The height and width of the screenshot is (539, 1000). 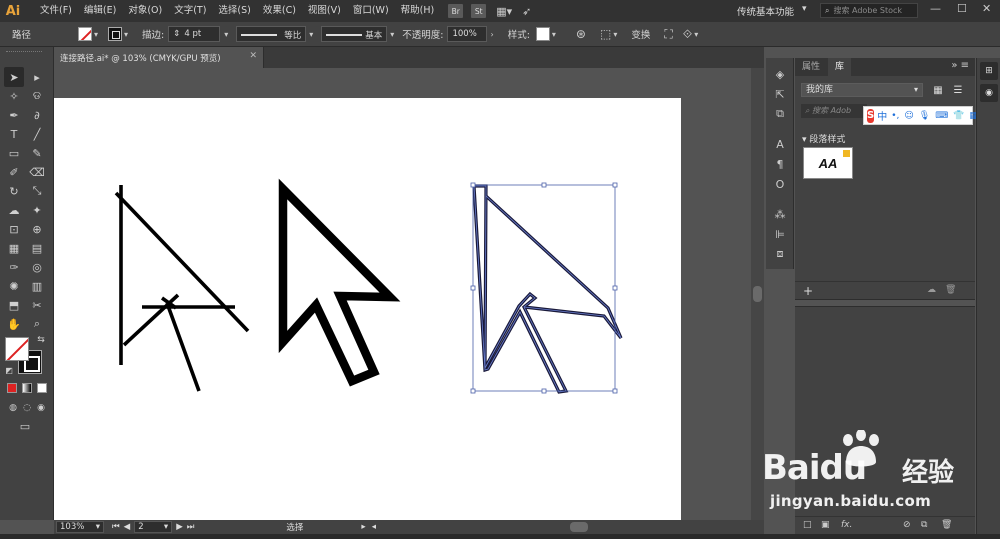 I want to click on type-tool-icon: T, so click(x=14, y=134).